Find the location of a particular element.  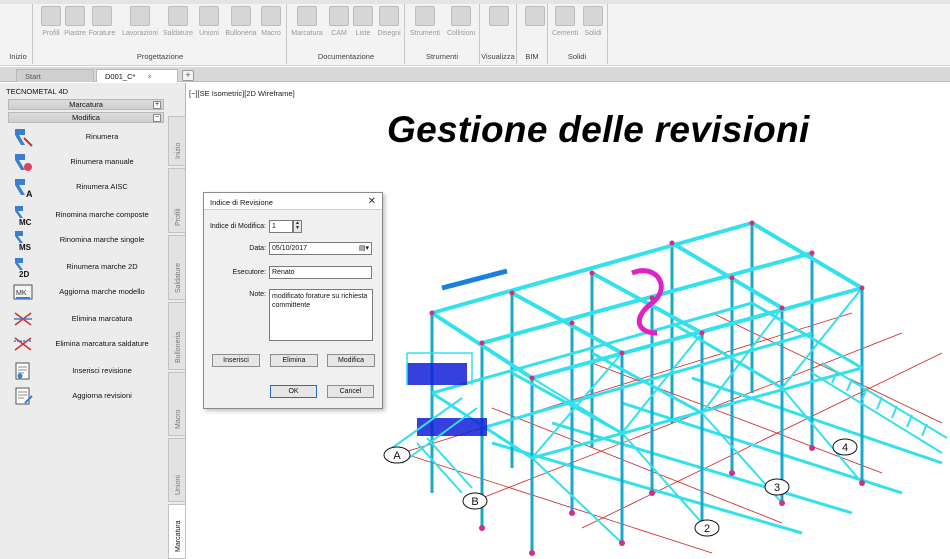

renumber-icon is located at coordinates (24, 138).